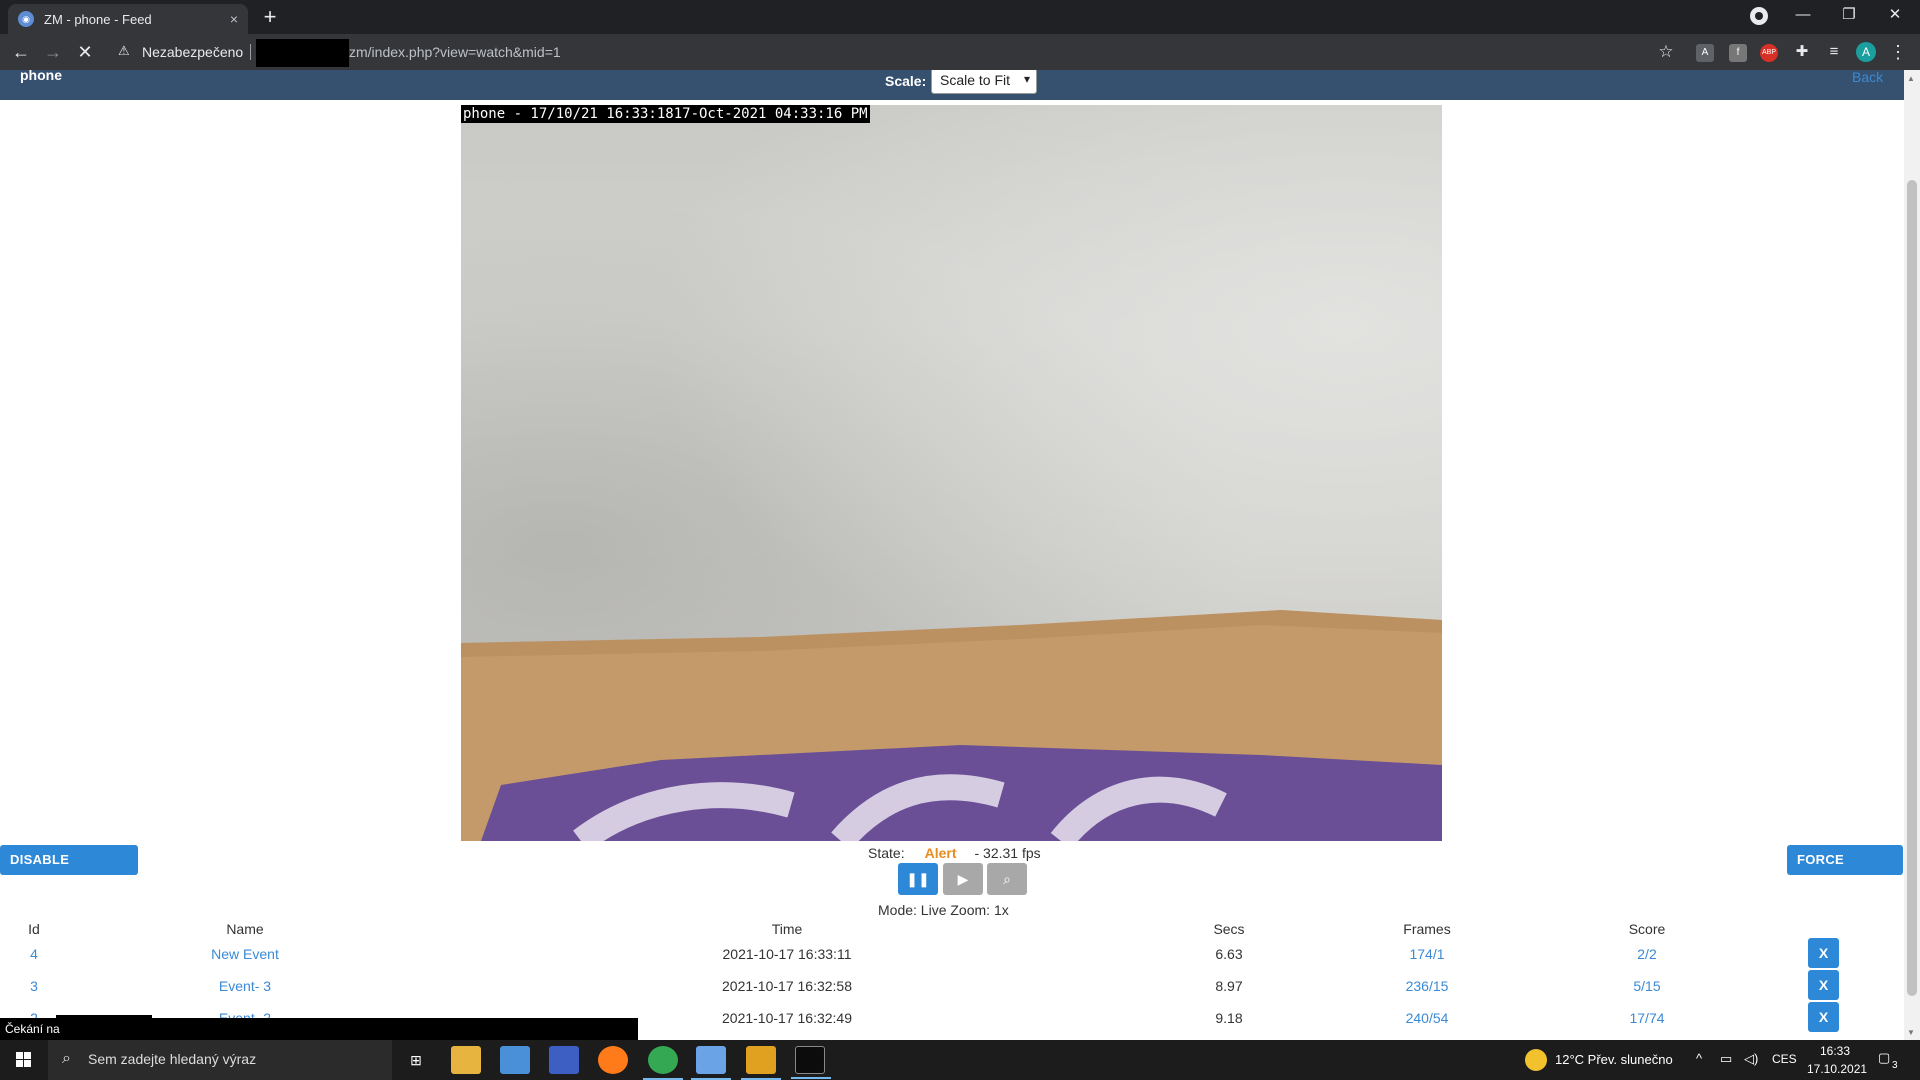  I want to click on play-icon: ▶, so click(963, 879).